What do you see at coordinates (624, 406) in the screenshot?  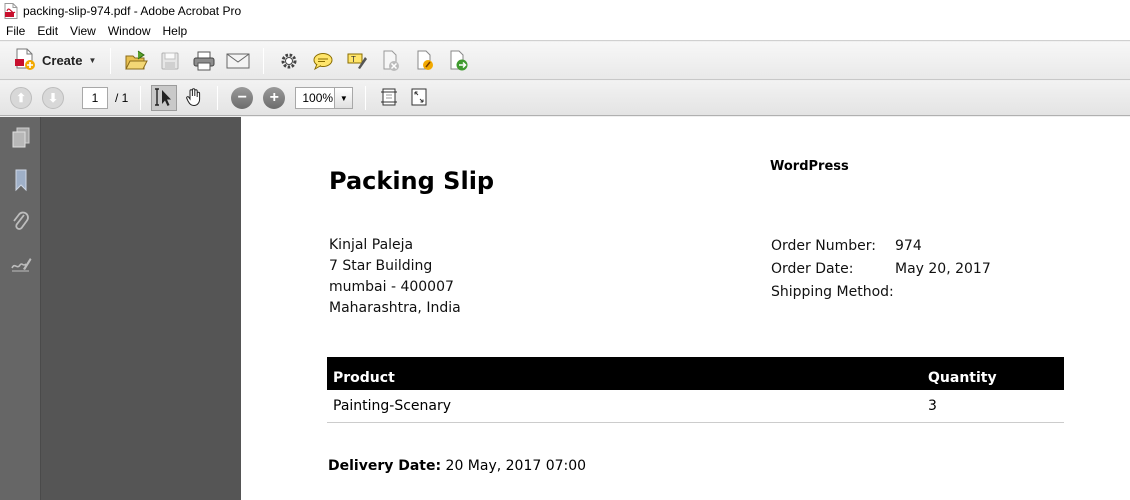 I see `product-cell: Painting-Scenary` at bounding box center [624, 406].